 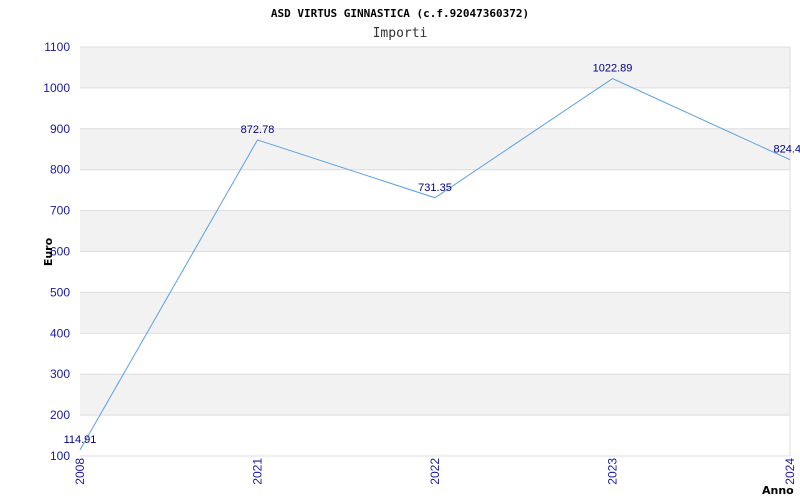 What do you see at coordinates (80, 471) in the screenshot?
I see `x-tick-label: 2008` at bounding box center [80, 471].